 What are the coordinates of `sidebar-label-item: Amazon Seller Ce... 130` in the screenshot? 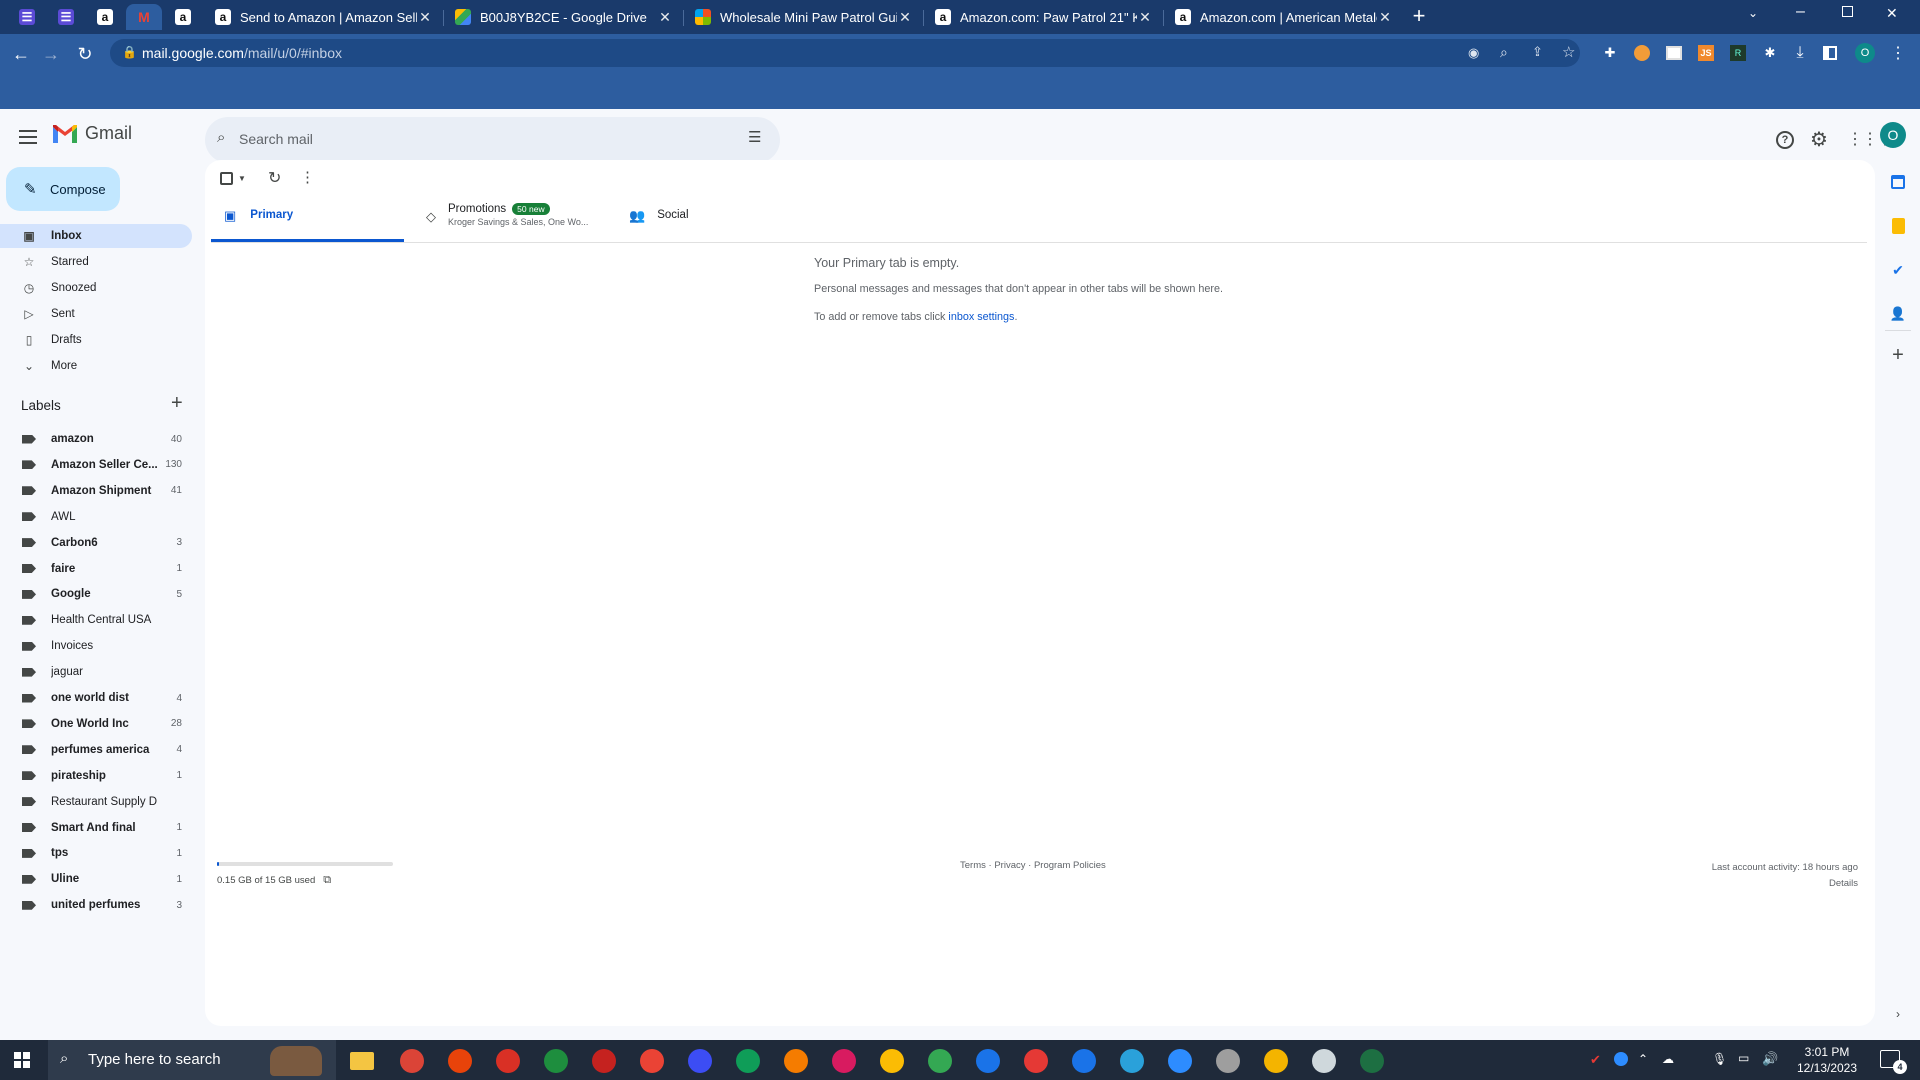 It's located at (96, 465).